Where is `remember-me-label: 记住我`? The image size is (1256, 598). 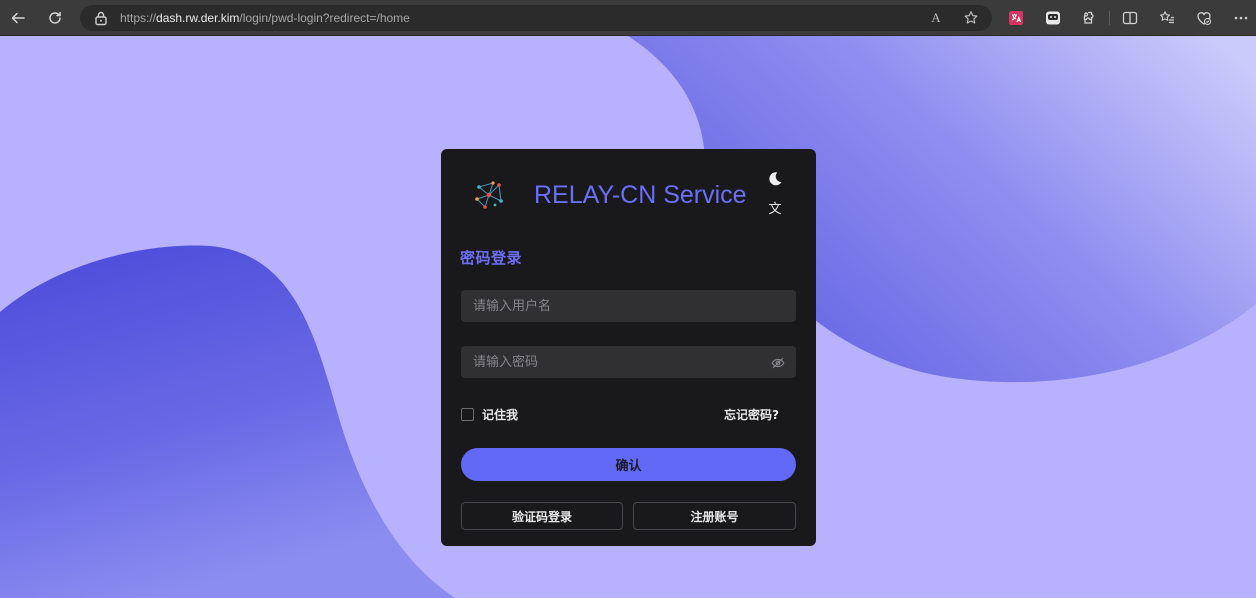
remember-me-label: 记住我 is located at coordinates (500, 415).